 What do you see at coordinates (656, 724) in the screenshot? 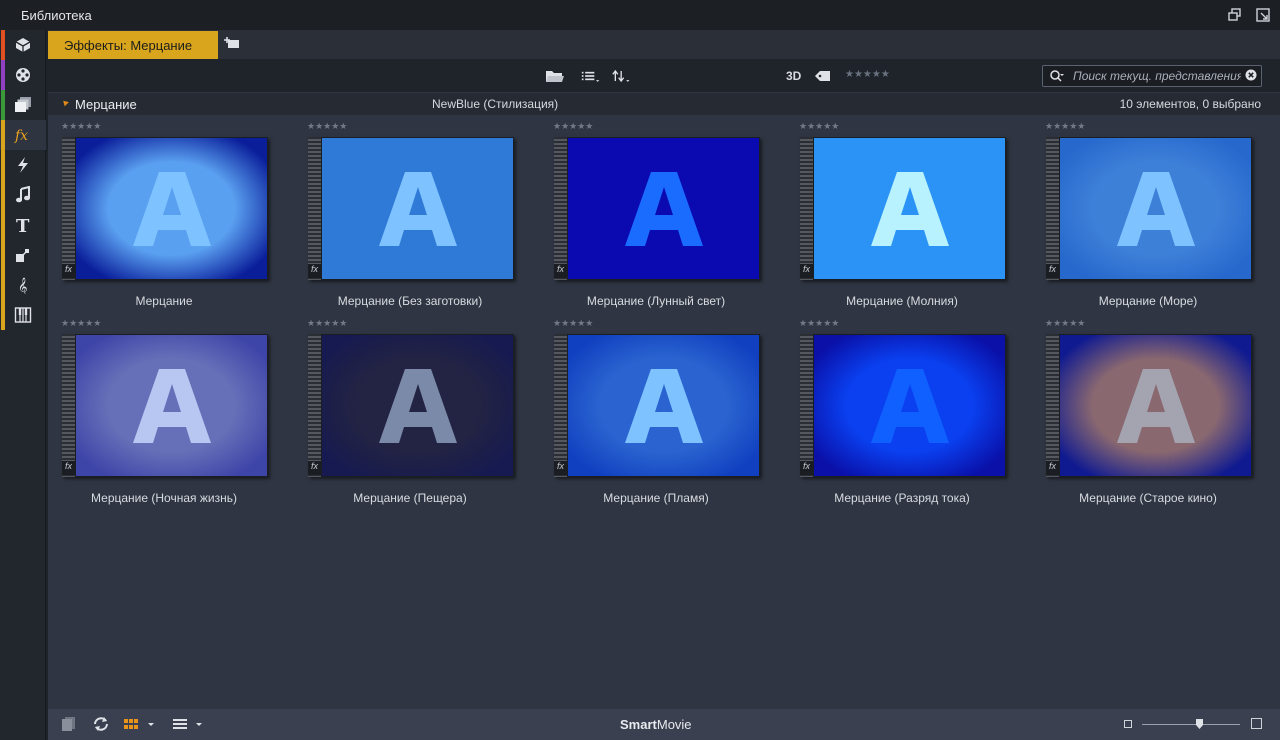
I see `smartmovie-button: SmartMovie` at bounding box center [656, 724].